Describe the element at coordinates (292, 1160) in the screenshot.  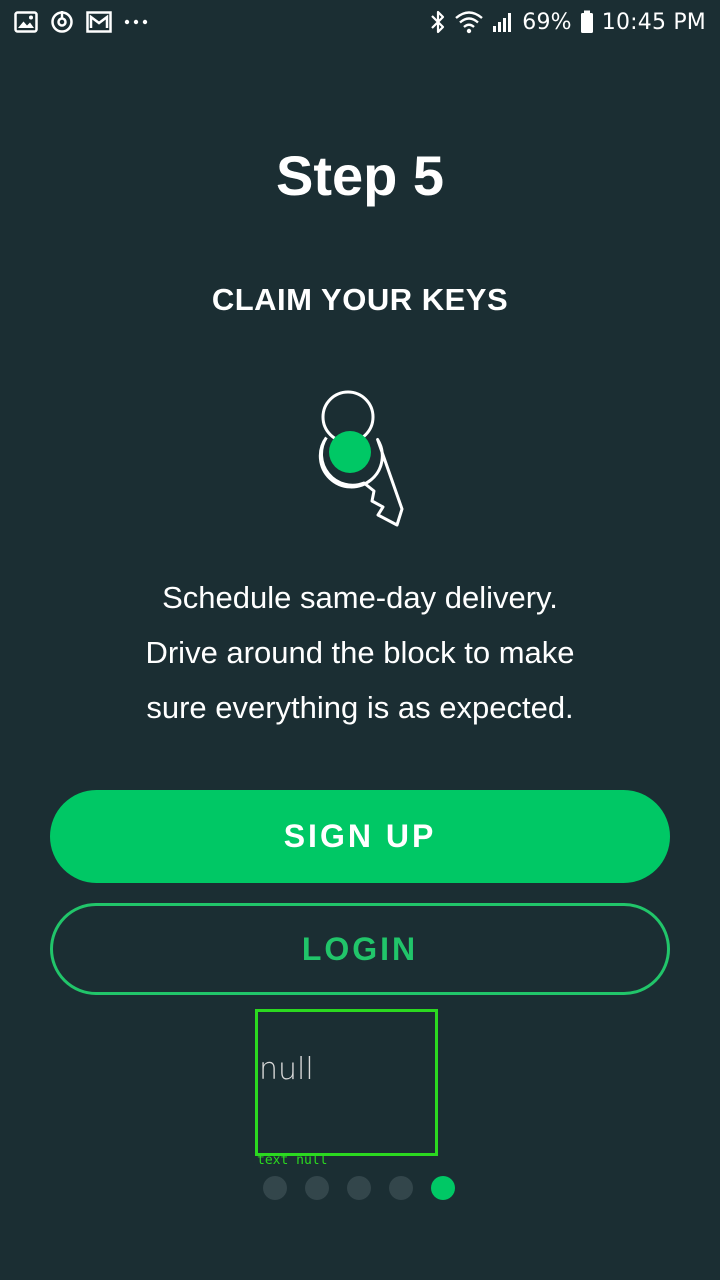
I see `placeholder-caption: text null` at that location.